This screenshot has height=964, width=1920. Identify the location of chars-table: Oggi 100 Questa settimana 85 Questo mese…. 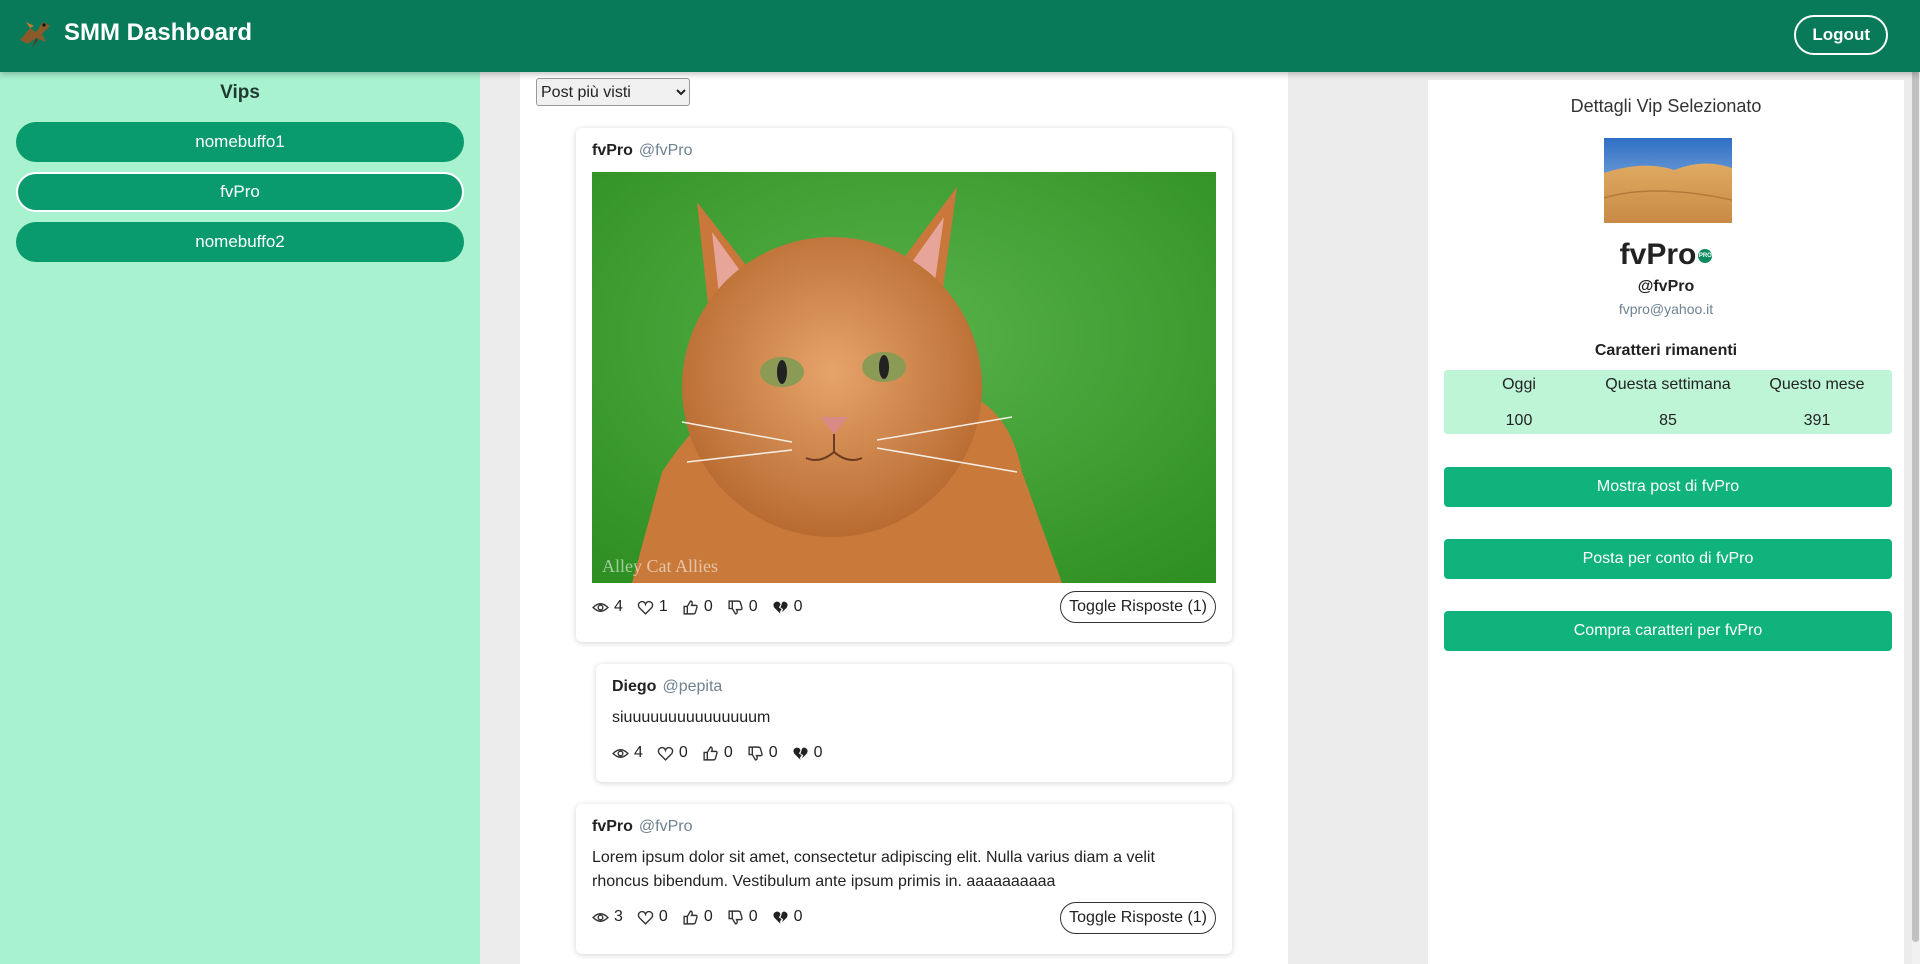
(1668, 402).